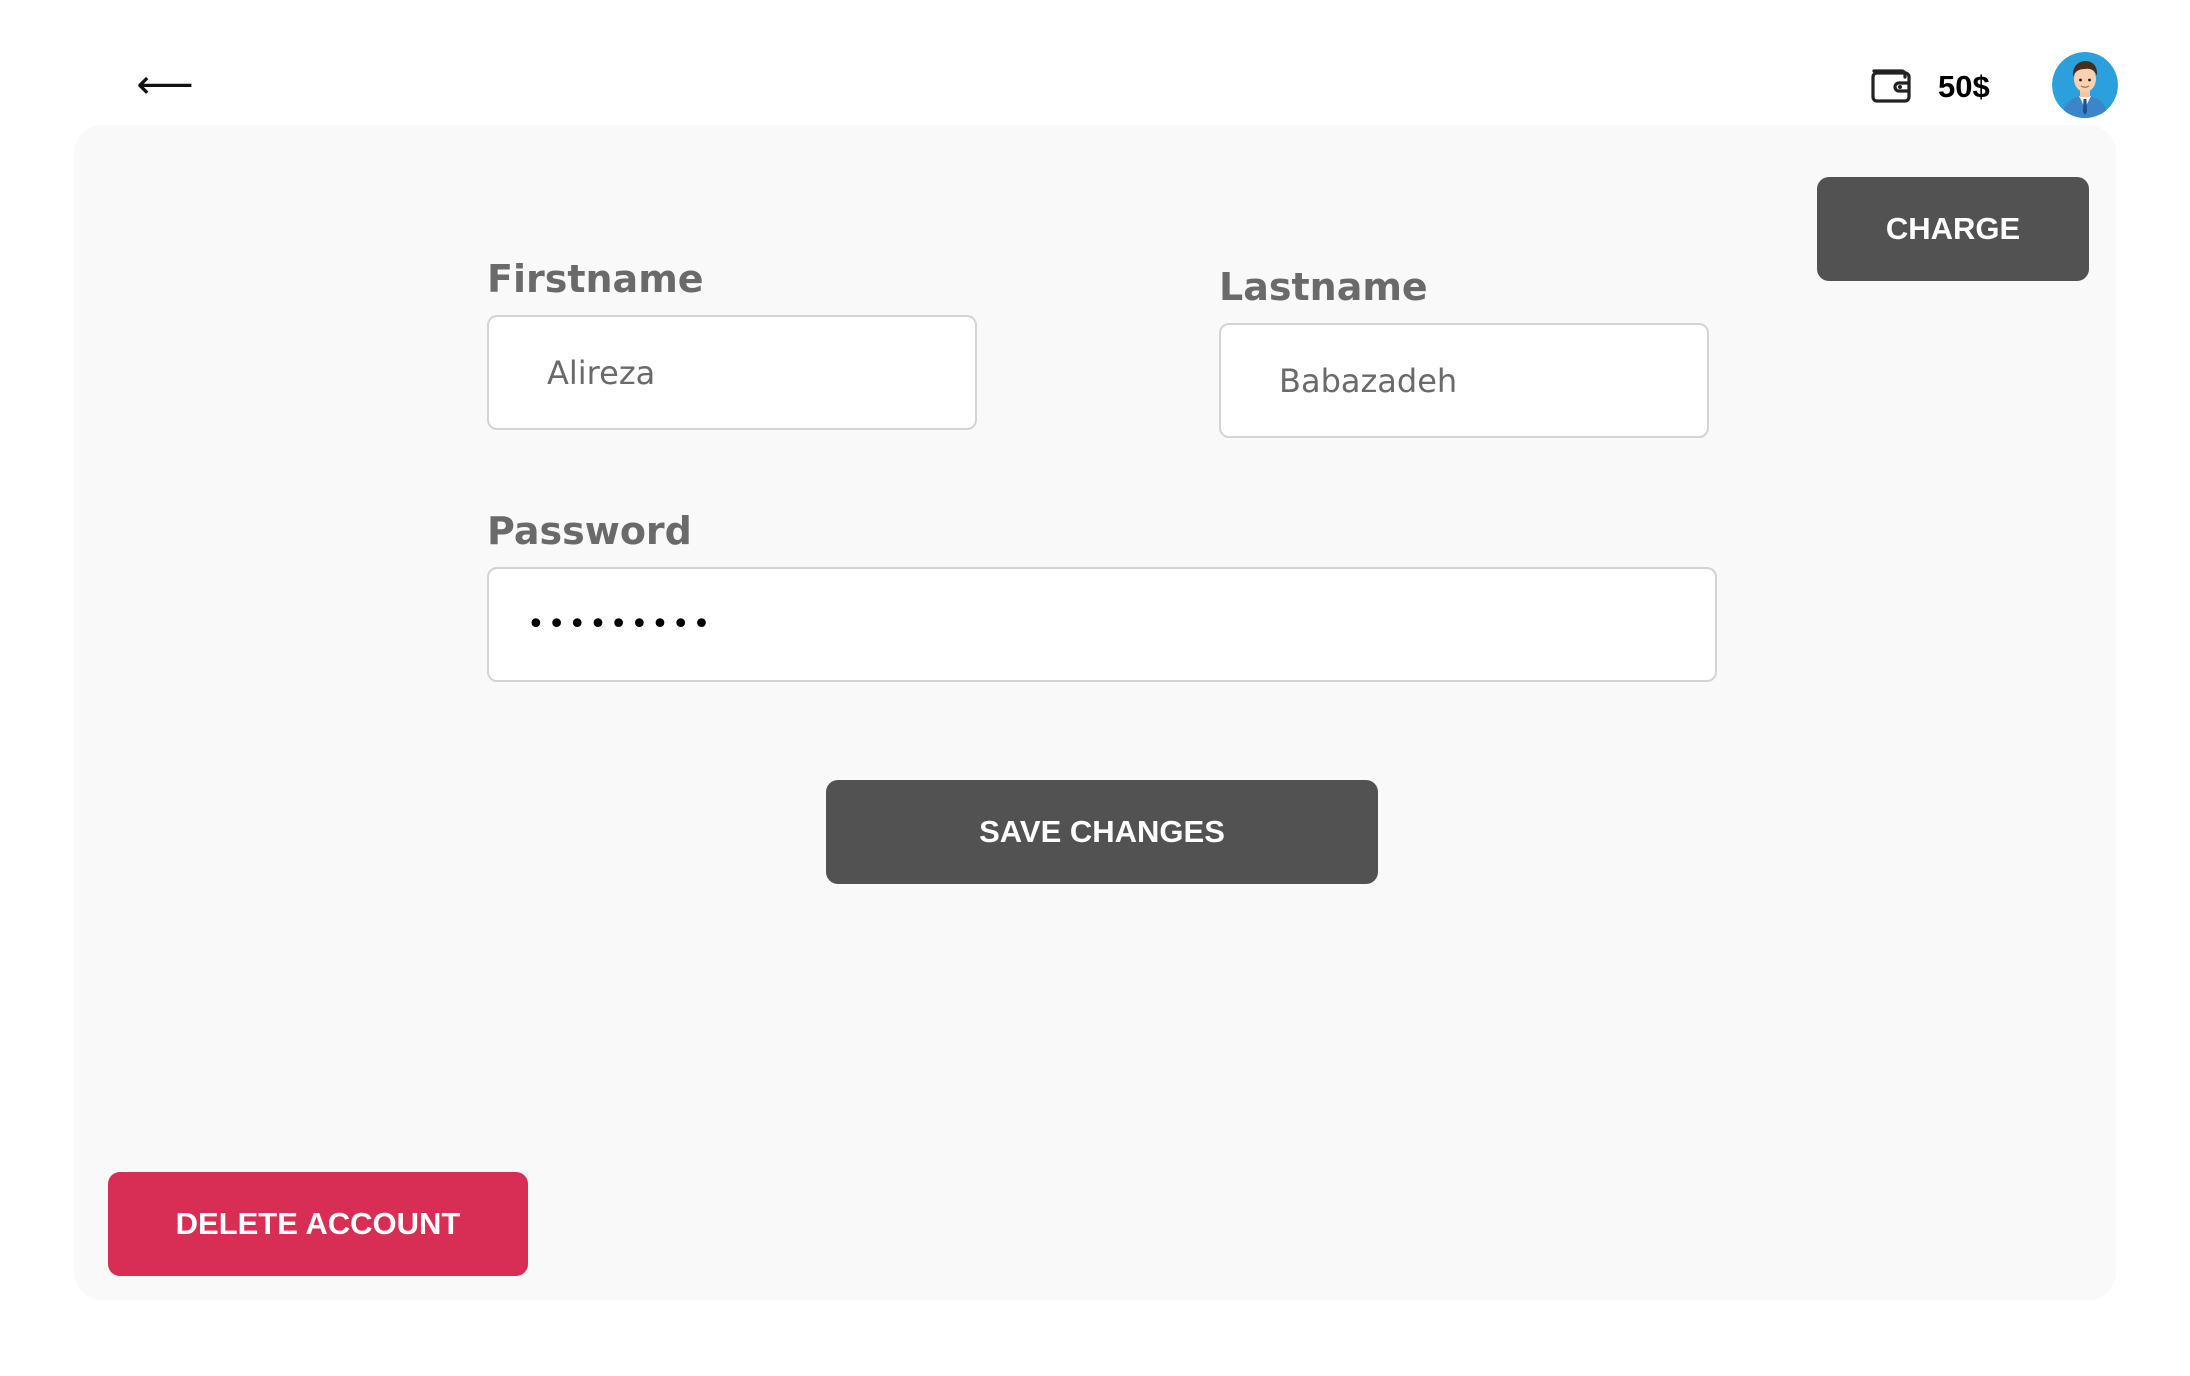 Image resolution: width=2190 pixels, height=1376 pixels. What do you see at coordinates (1368, 380) in the screenshot?
I see `lastname-value: Babazadeh` at bounding box center [1368, 380].